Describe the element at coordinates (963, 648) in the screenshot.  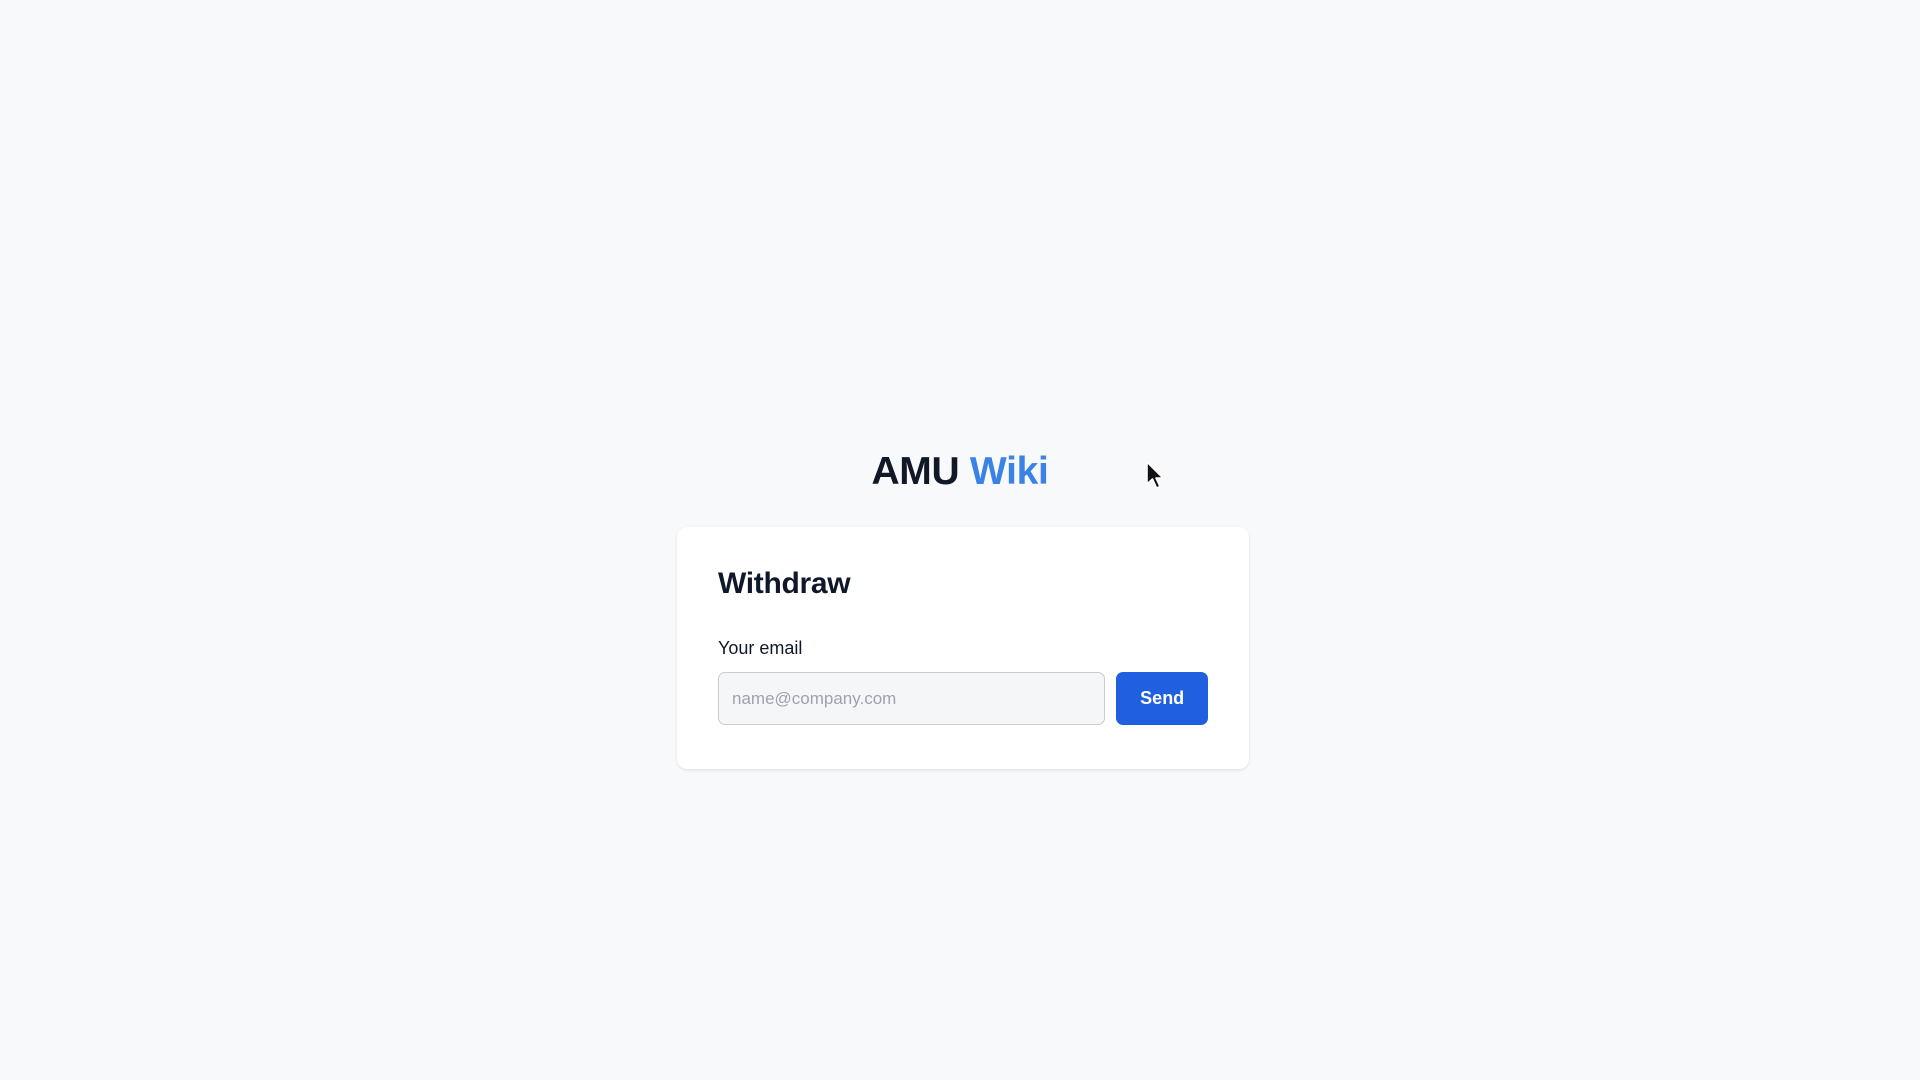
I see `withdraw-card: Withdraw Your email Send` at that location.